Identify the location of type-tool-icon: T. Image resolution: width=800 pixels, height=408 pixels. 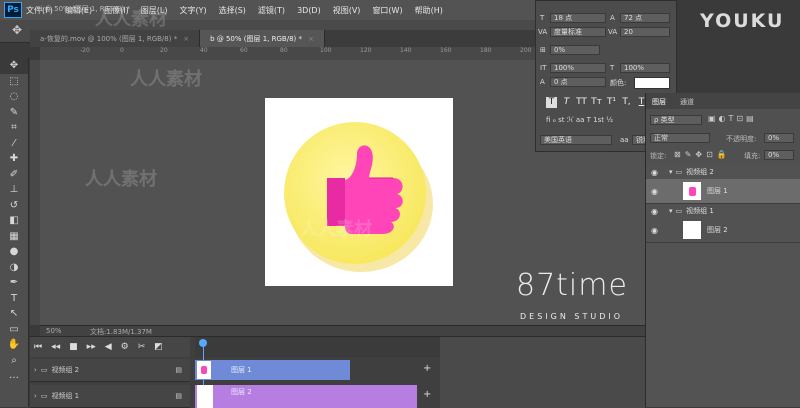
(14, 299).